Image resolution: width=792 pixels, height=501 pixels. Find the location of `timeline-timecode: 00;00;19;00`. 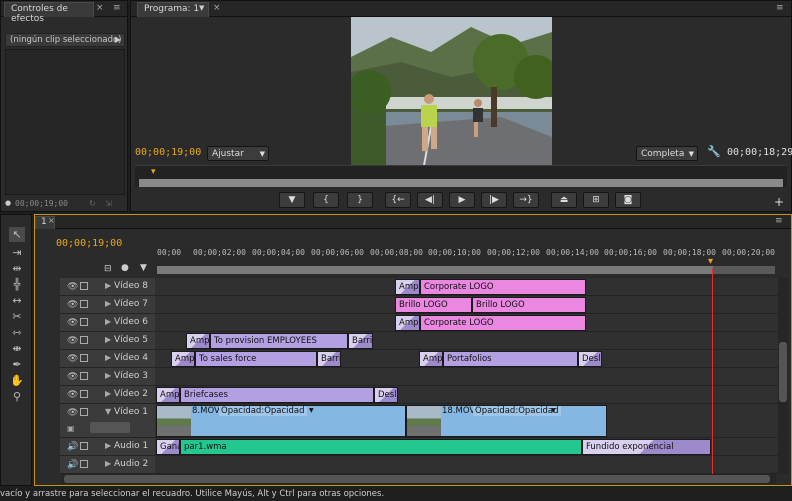

timeline-timecode: 00;00;19;00 is located at coordinates (89, 243).